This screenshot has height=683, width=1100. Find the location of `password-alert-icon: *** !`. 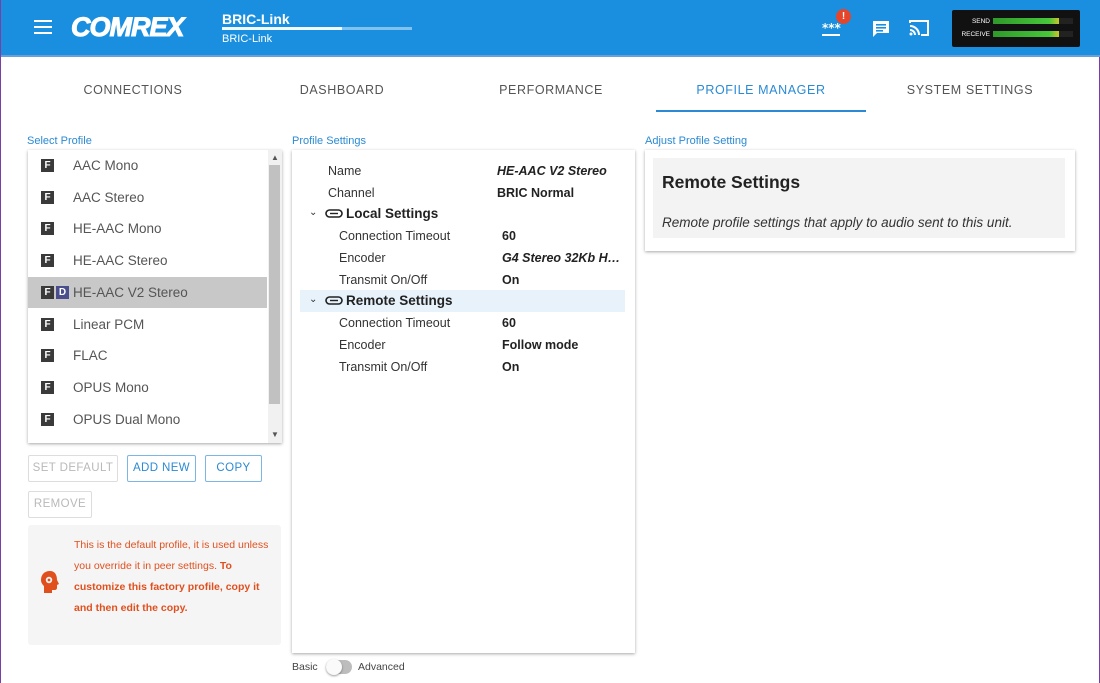

password-alert-icon: *** ! is located at coordinates (835, 24).